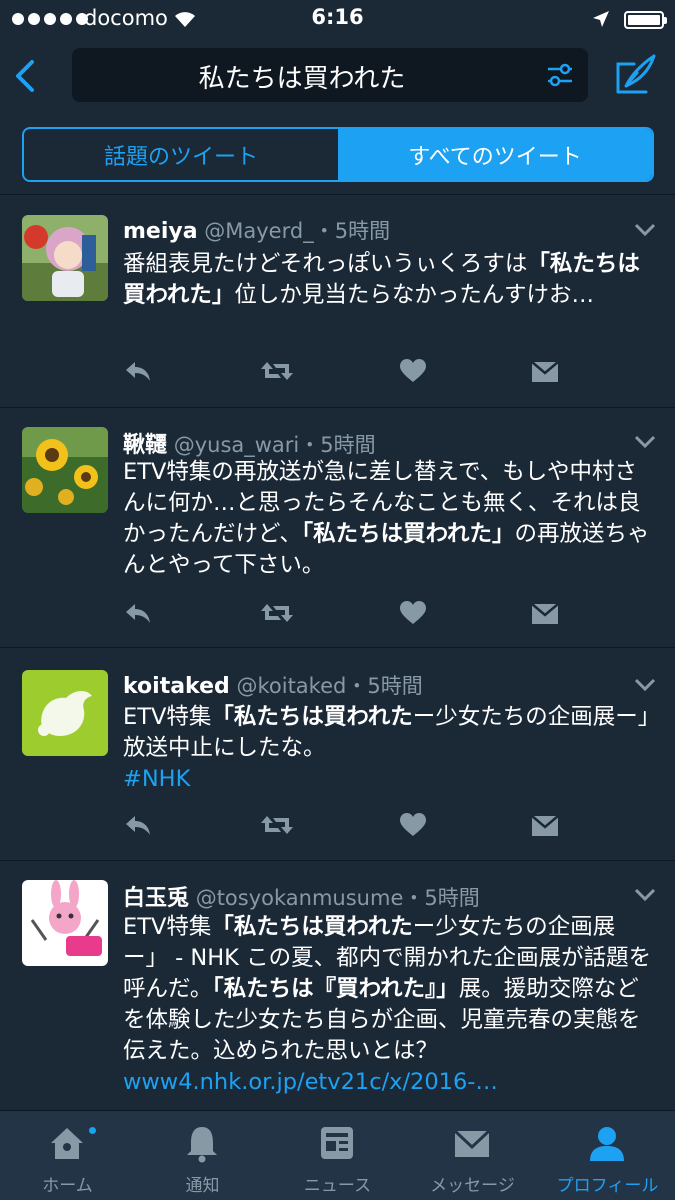 The width and height of the screenshot is (675, 1200). Describe the element at coordinates (560, 75) in the screenshot. I see `filter-icon` at that location.